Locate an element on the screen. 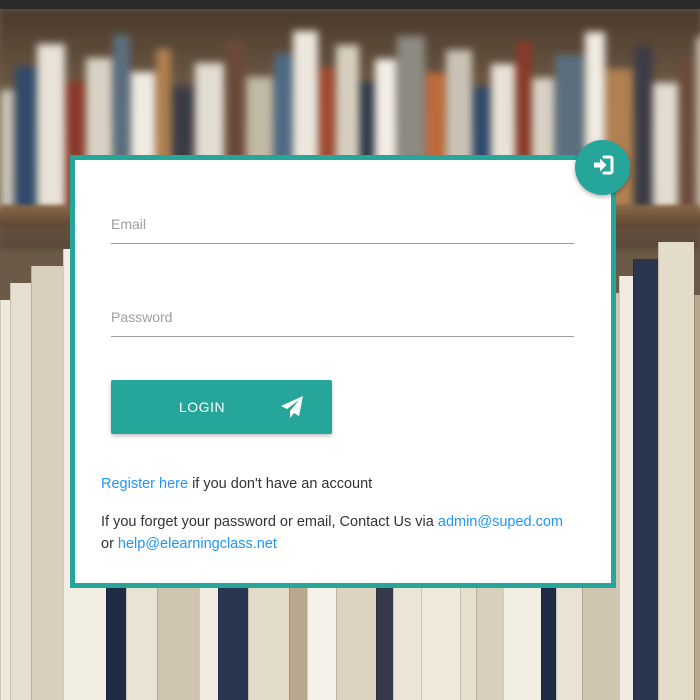 The width and height of the screenshot is (700, 700). password-field is located at coordinates (342, 313).